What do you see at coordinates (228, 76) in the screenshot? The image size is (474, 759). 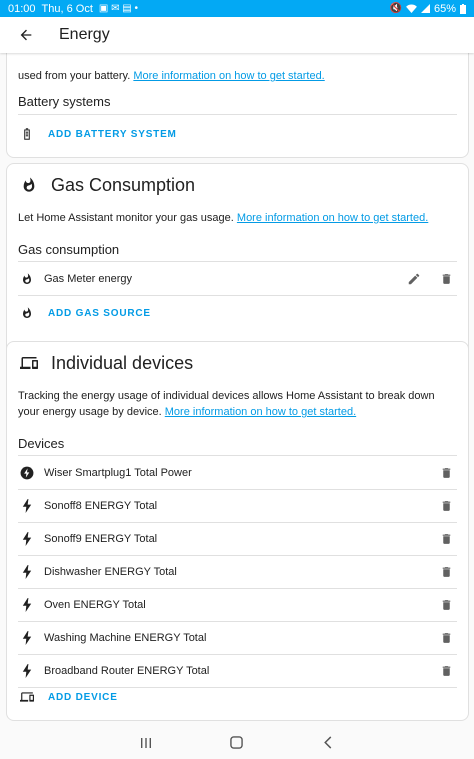 I see `battery-info-link: More information on how to get started.` at bounding box center [228, 76].